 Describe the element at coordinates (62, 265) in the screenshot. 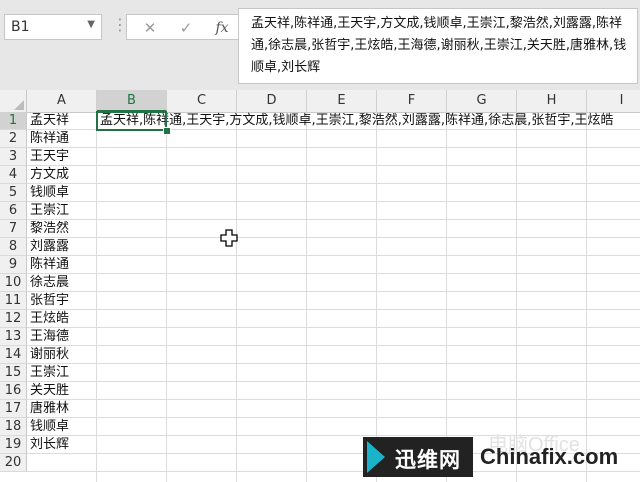

I see `cell-a9: 陈祥通` at that location.